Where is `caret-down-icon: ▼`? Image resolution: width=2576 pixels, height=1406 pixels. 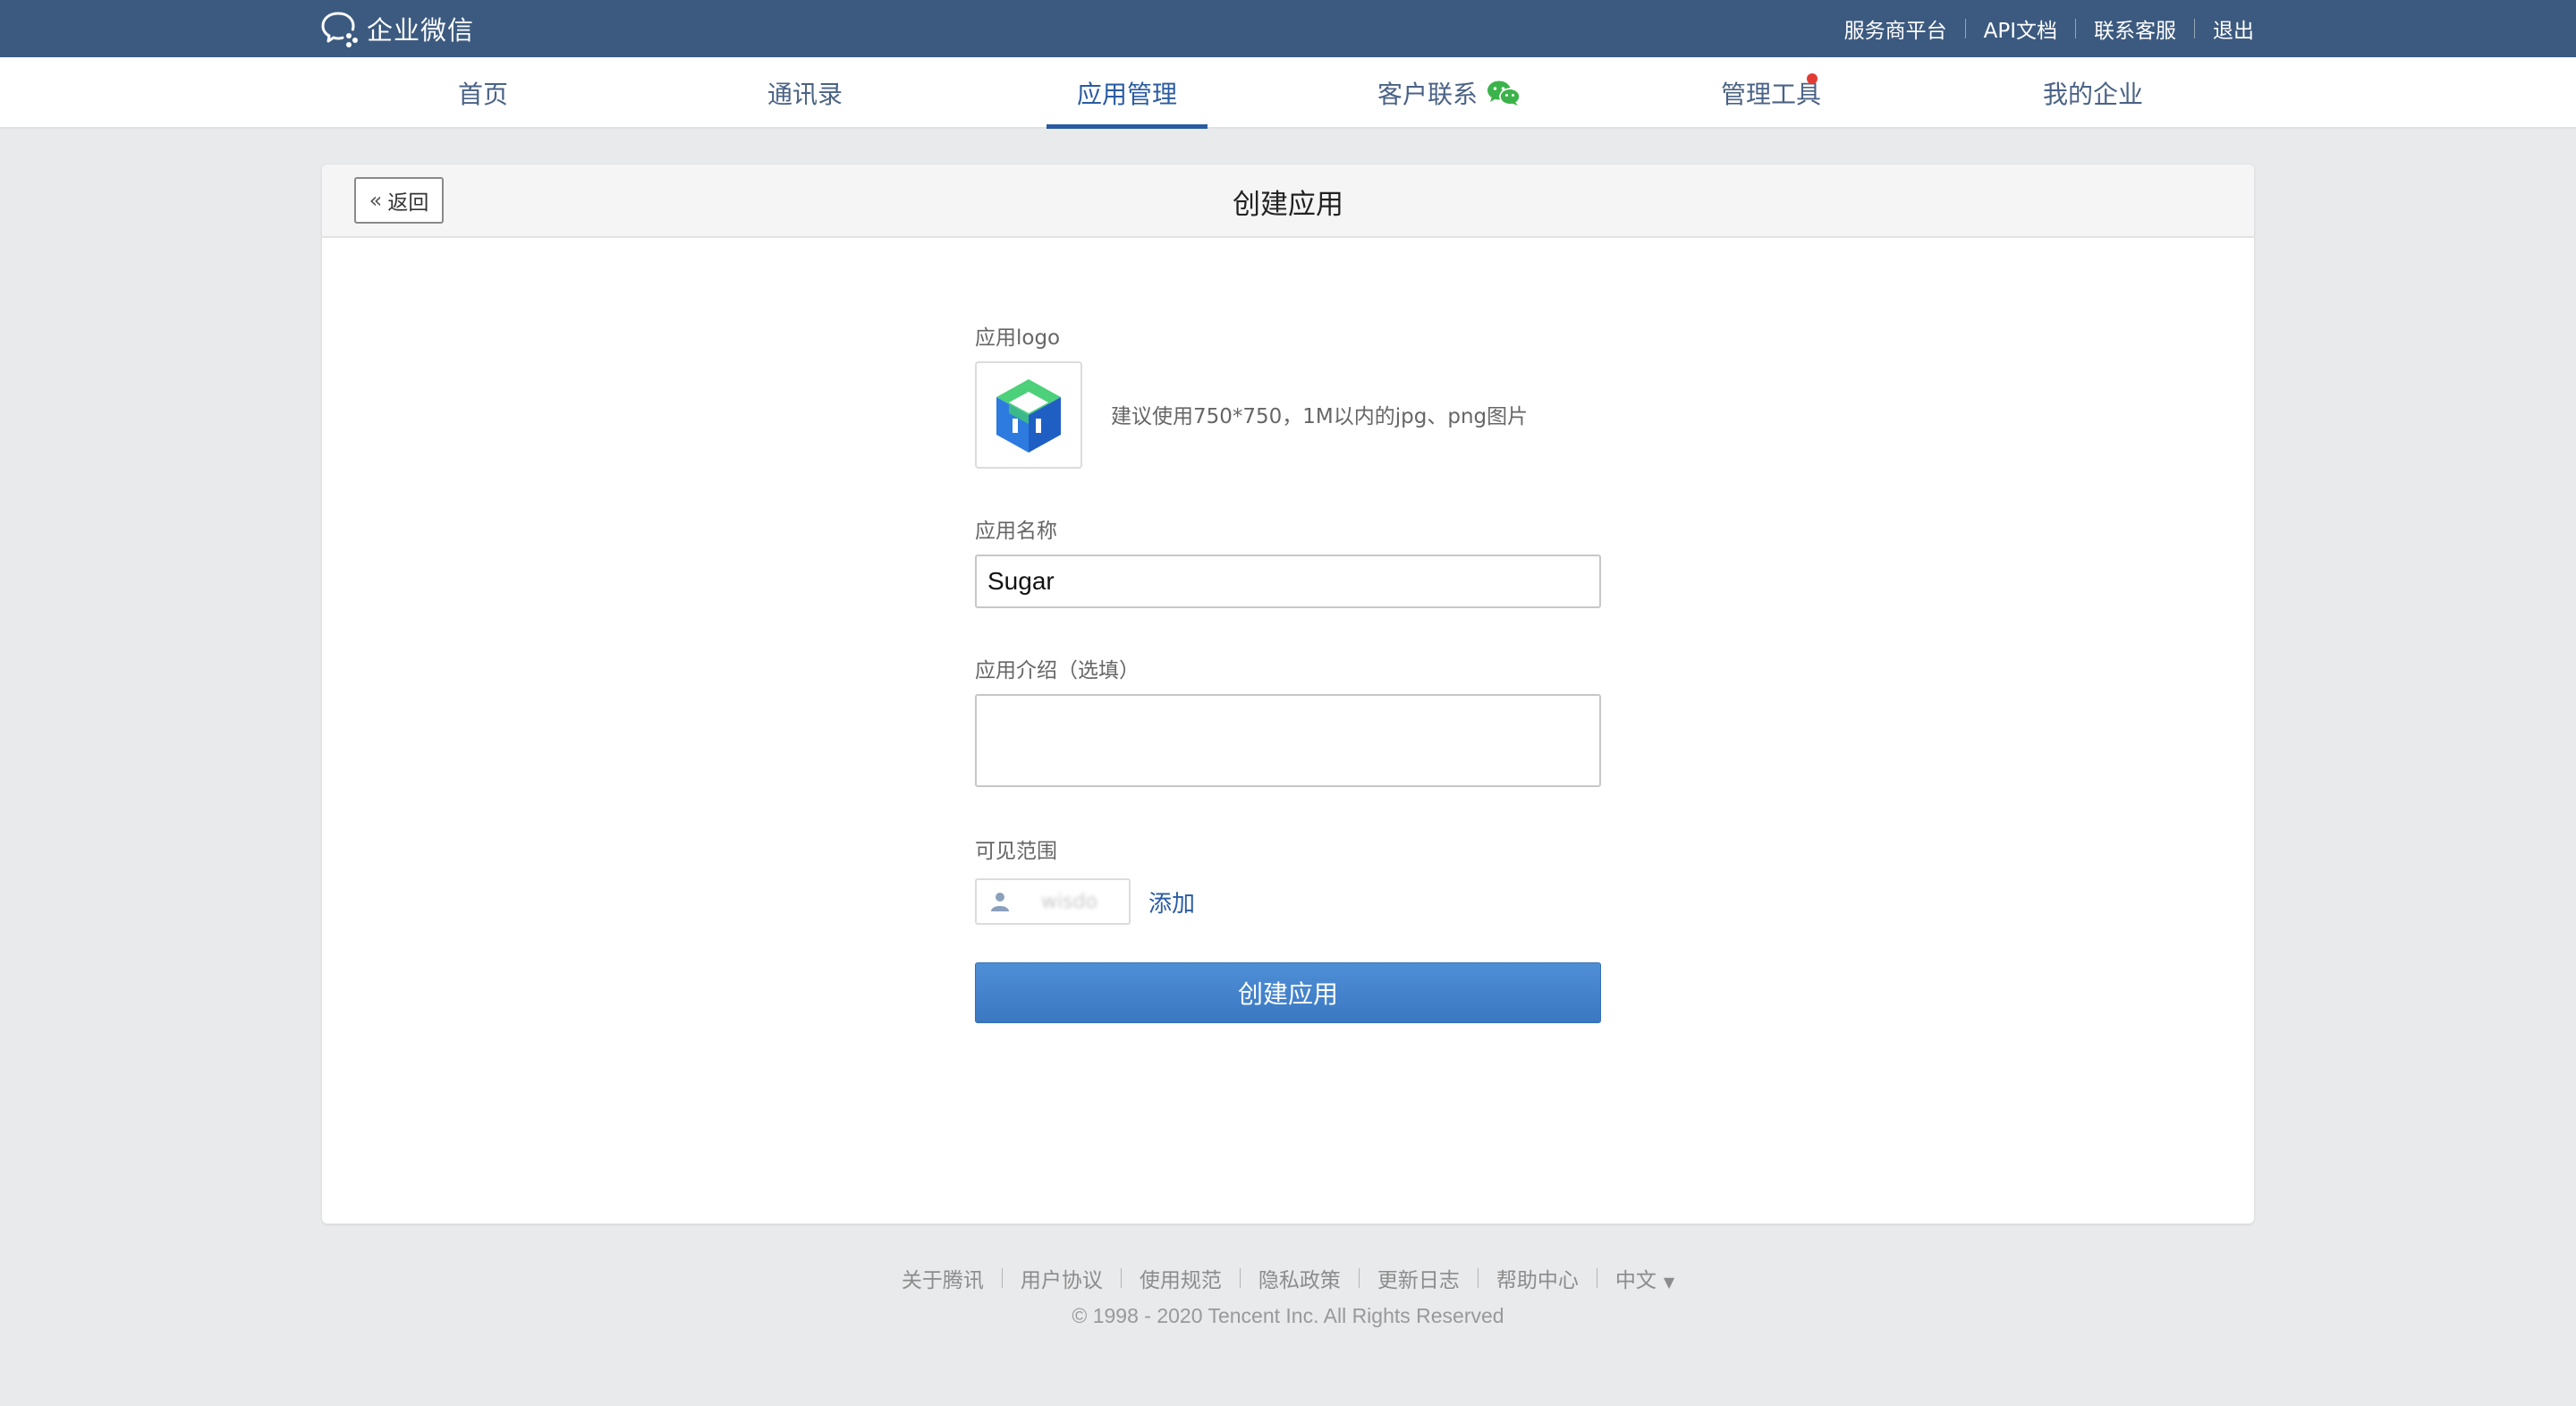
caret-down-icon: ▼ is located at coordinates (1669, 1282).